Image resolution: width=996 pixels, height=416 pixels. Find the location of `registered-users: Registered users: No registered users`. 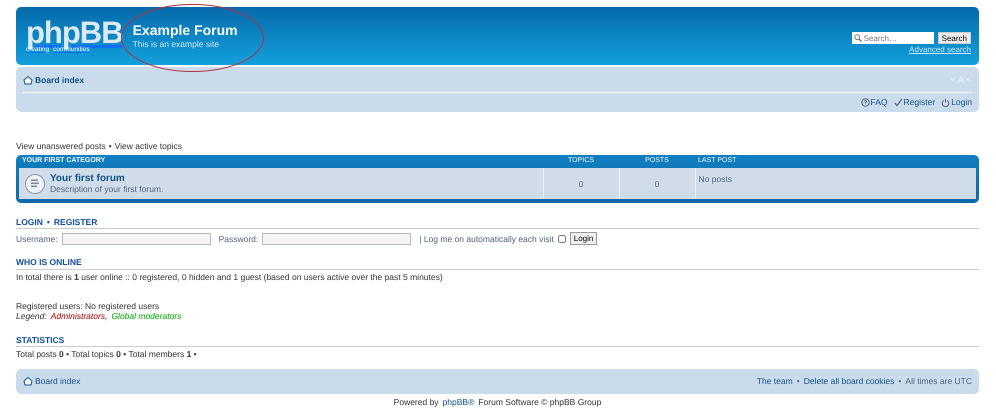

registered-users: Registered users: No registered users is located at coordinates (88, 305).